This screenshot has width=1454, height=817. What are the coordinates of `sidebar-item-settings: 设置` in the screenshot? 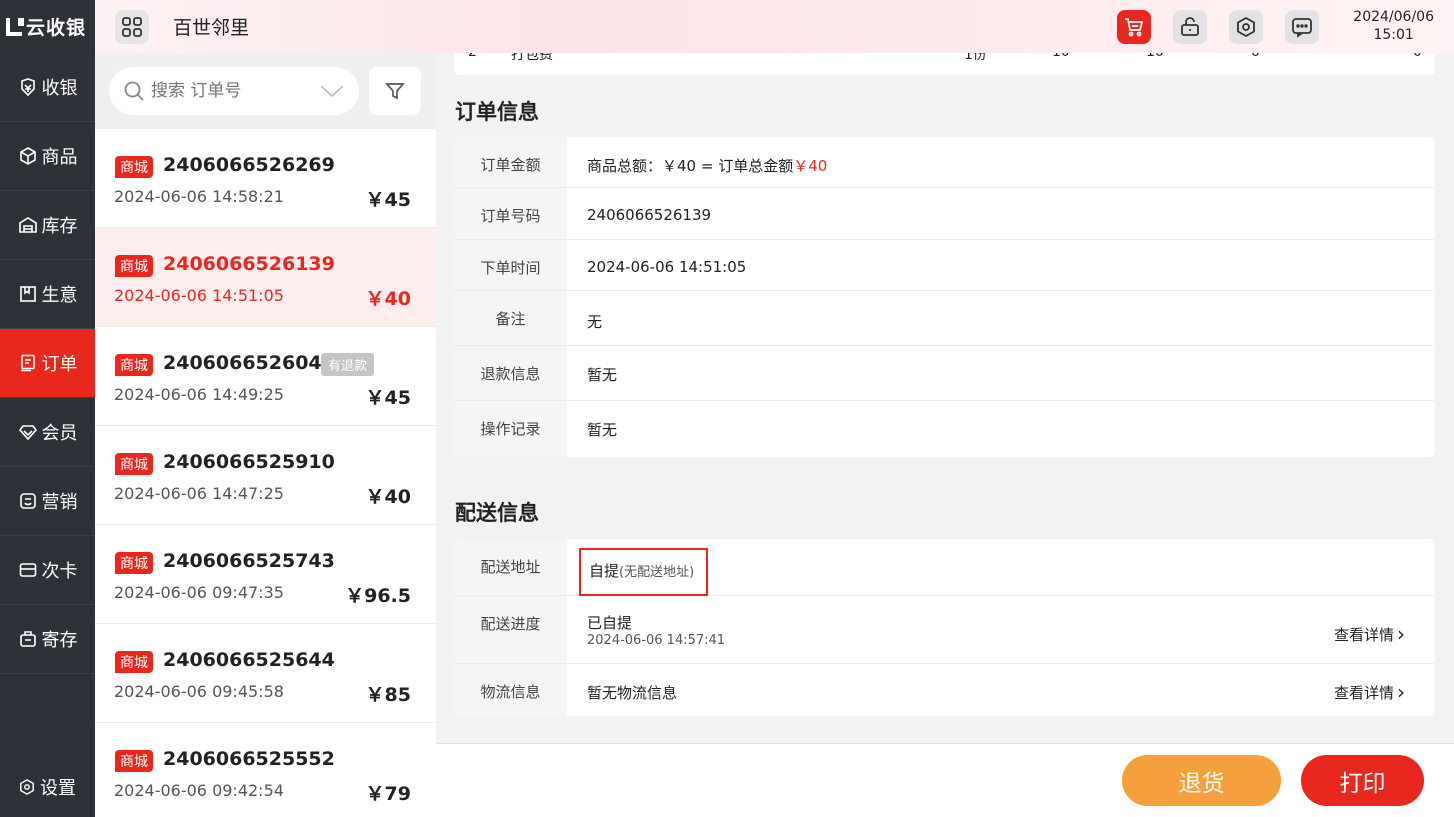 It's located at (47, 787).